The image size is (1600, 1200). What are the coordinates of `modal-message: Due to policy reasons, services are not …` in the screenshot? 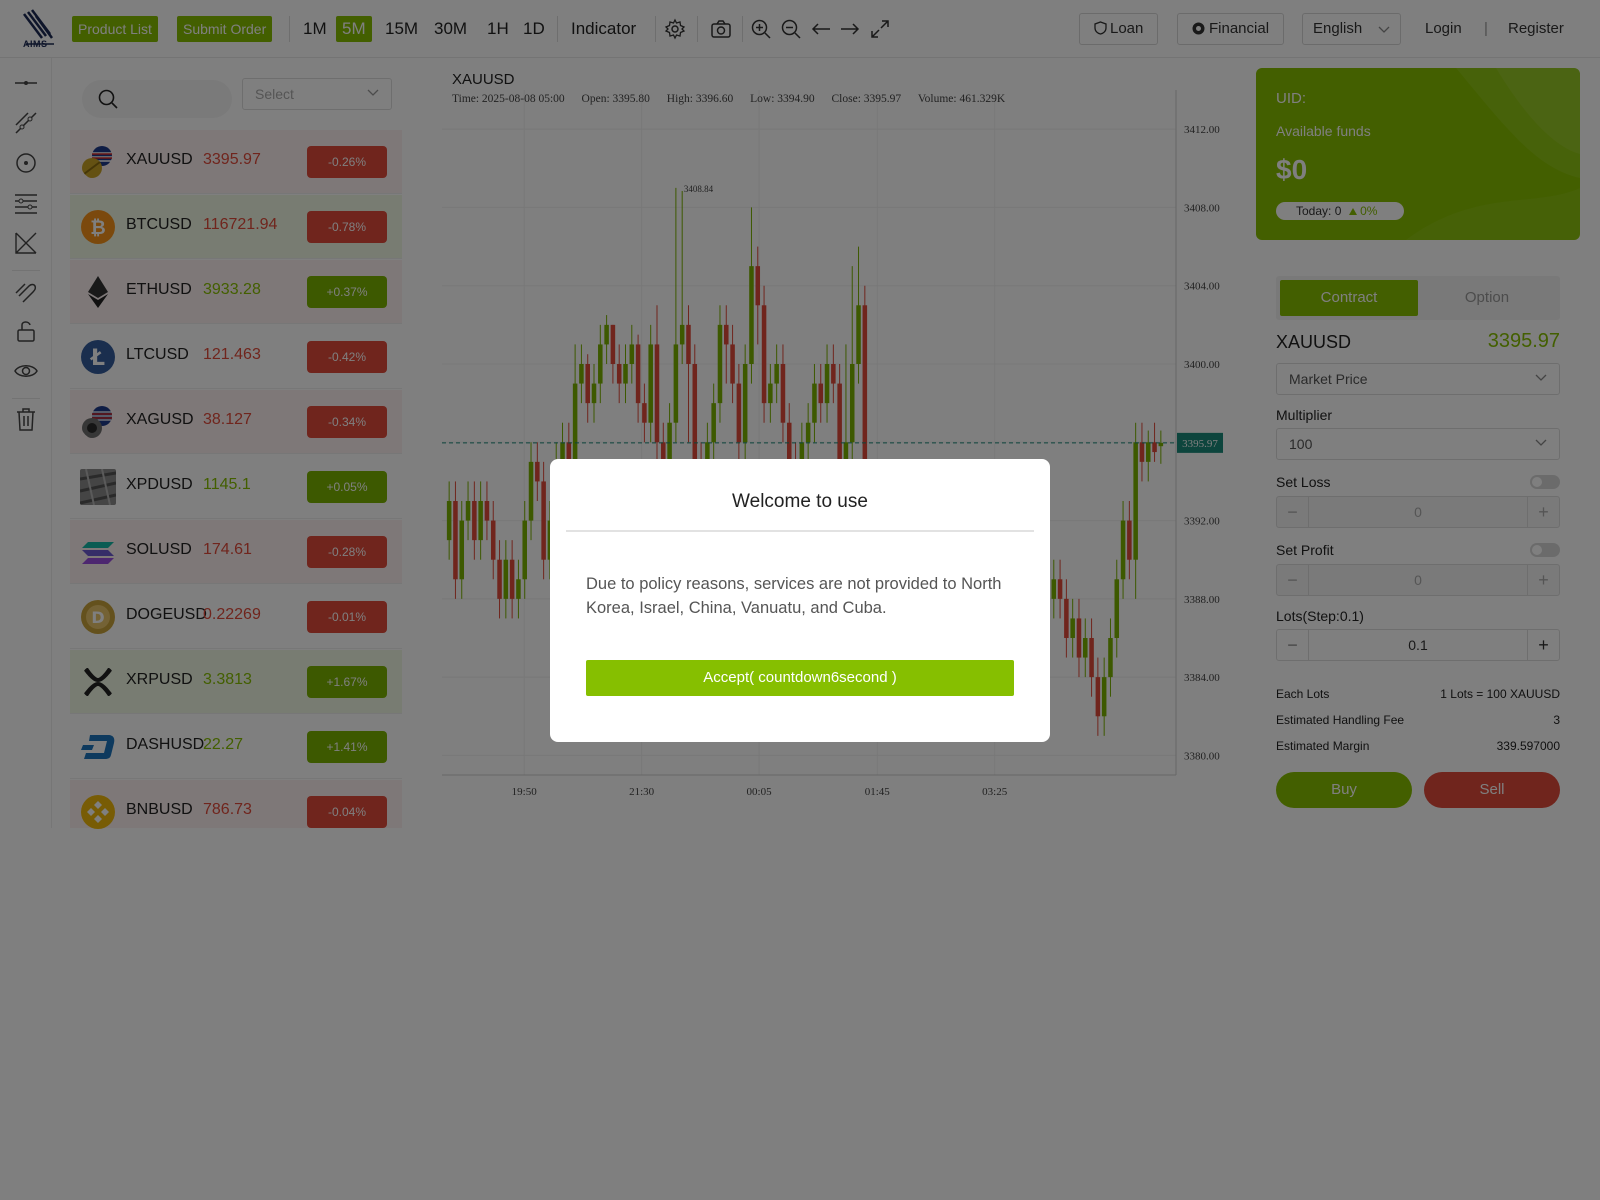 It's located at (794, 596).